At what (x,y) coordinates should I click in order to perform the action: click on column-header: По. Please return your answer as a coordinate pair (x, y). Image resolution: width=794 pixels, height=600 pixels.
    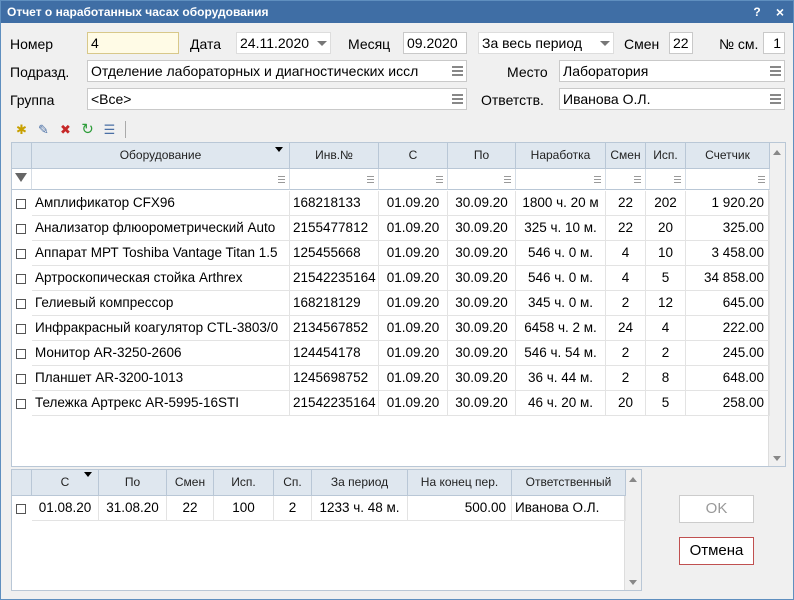
    Looking at the image, I should click on (482, 156).